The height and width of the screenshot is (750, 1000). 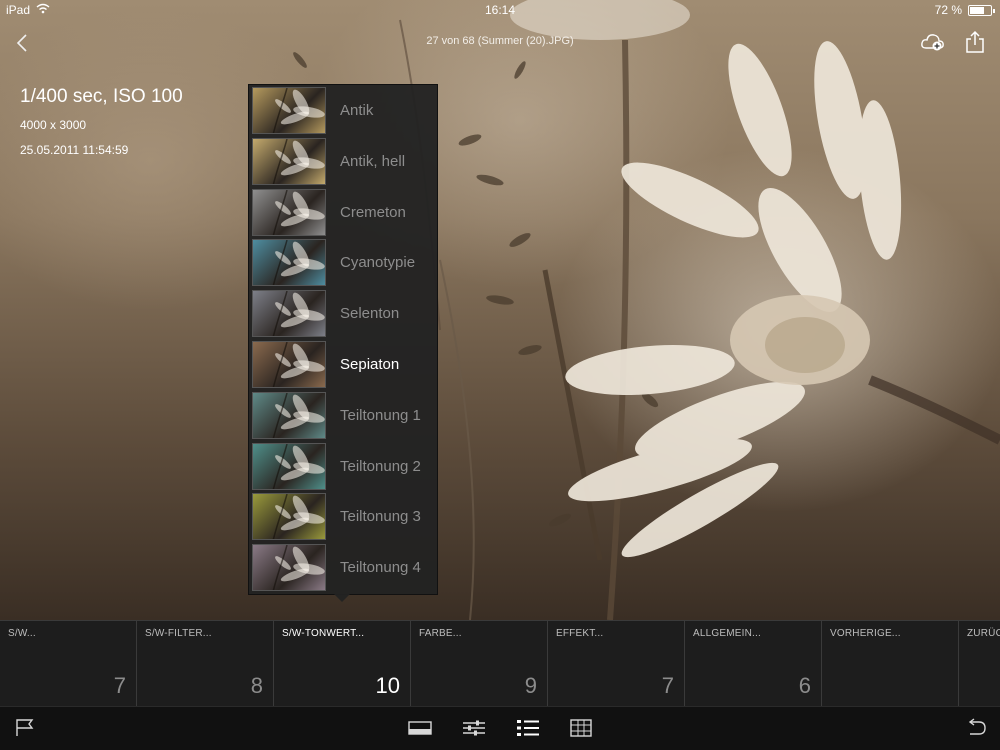 I want to click on bottom-toolbar, so click(x=500, y=728).